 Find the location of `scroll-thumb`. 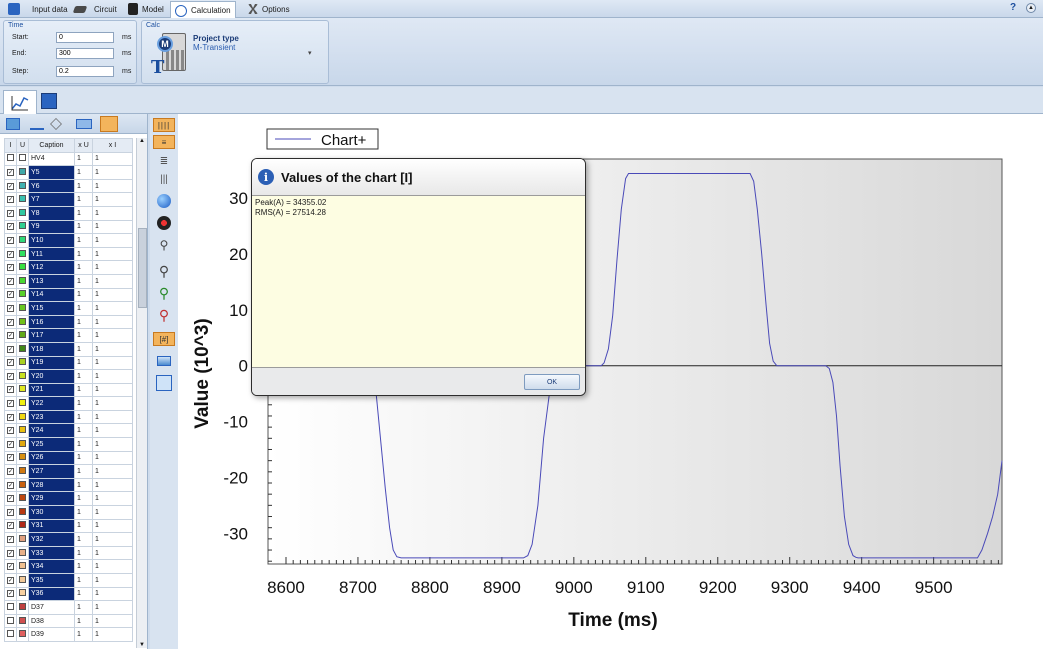

scroll-thumb is located at coordinates (142, 268).